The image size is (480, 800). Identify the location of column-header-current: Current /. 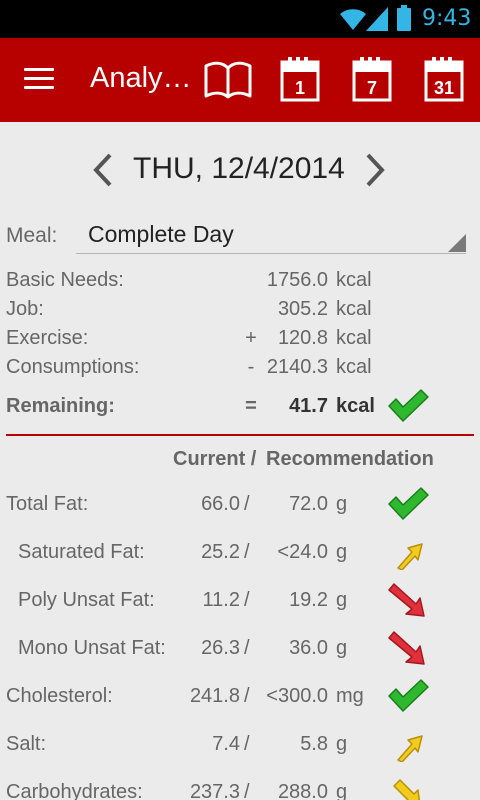
(215, 459).